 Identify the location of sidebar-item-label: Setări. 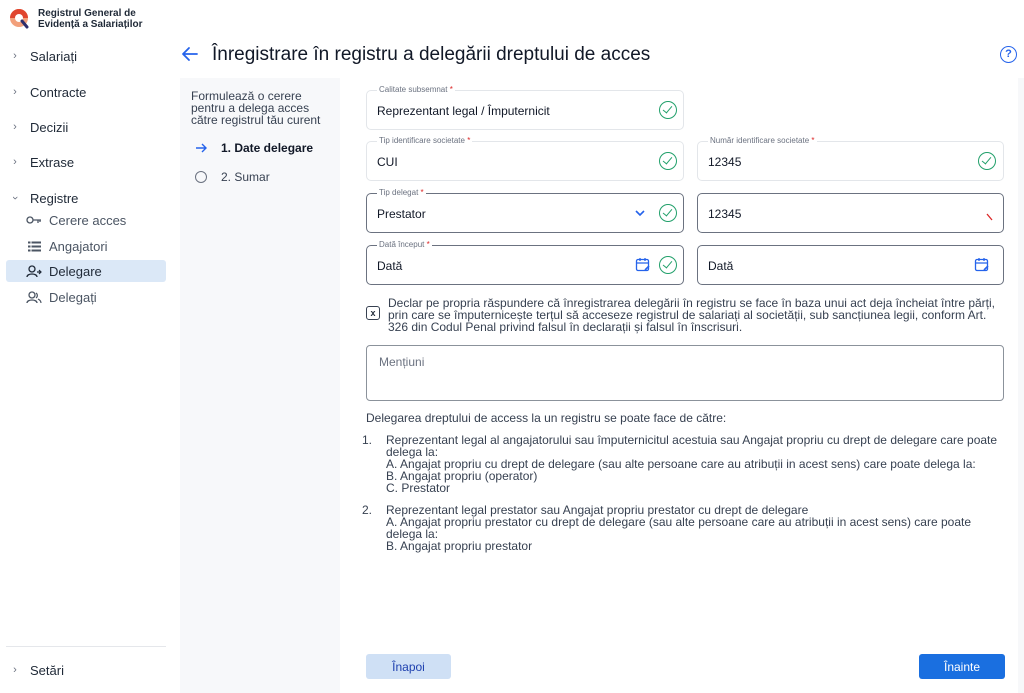
(47, 670).